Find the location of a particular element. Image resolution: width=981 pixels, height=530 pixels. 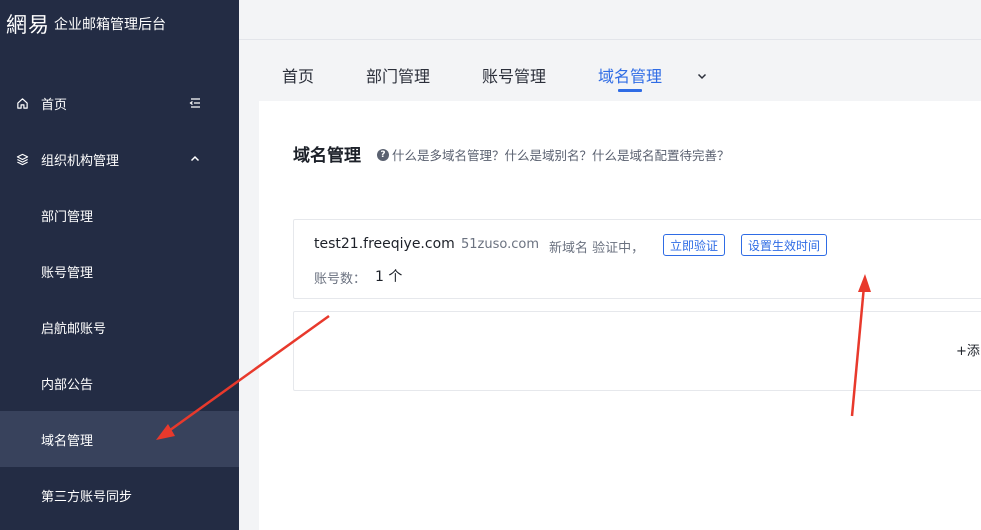

set-effective-time-button: 设置生效时间 is located at coordinates (784, 245).